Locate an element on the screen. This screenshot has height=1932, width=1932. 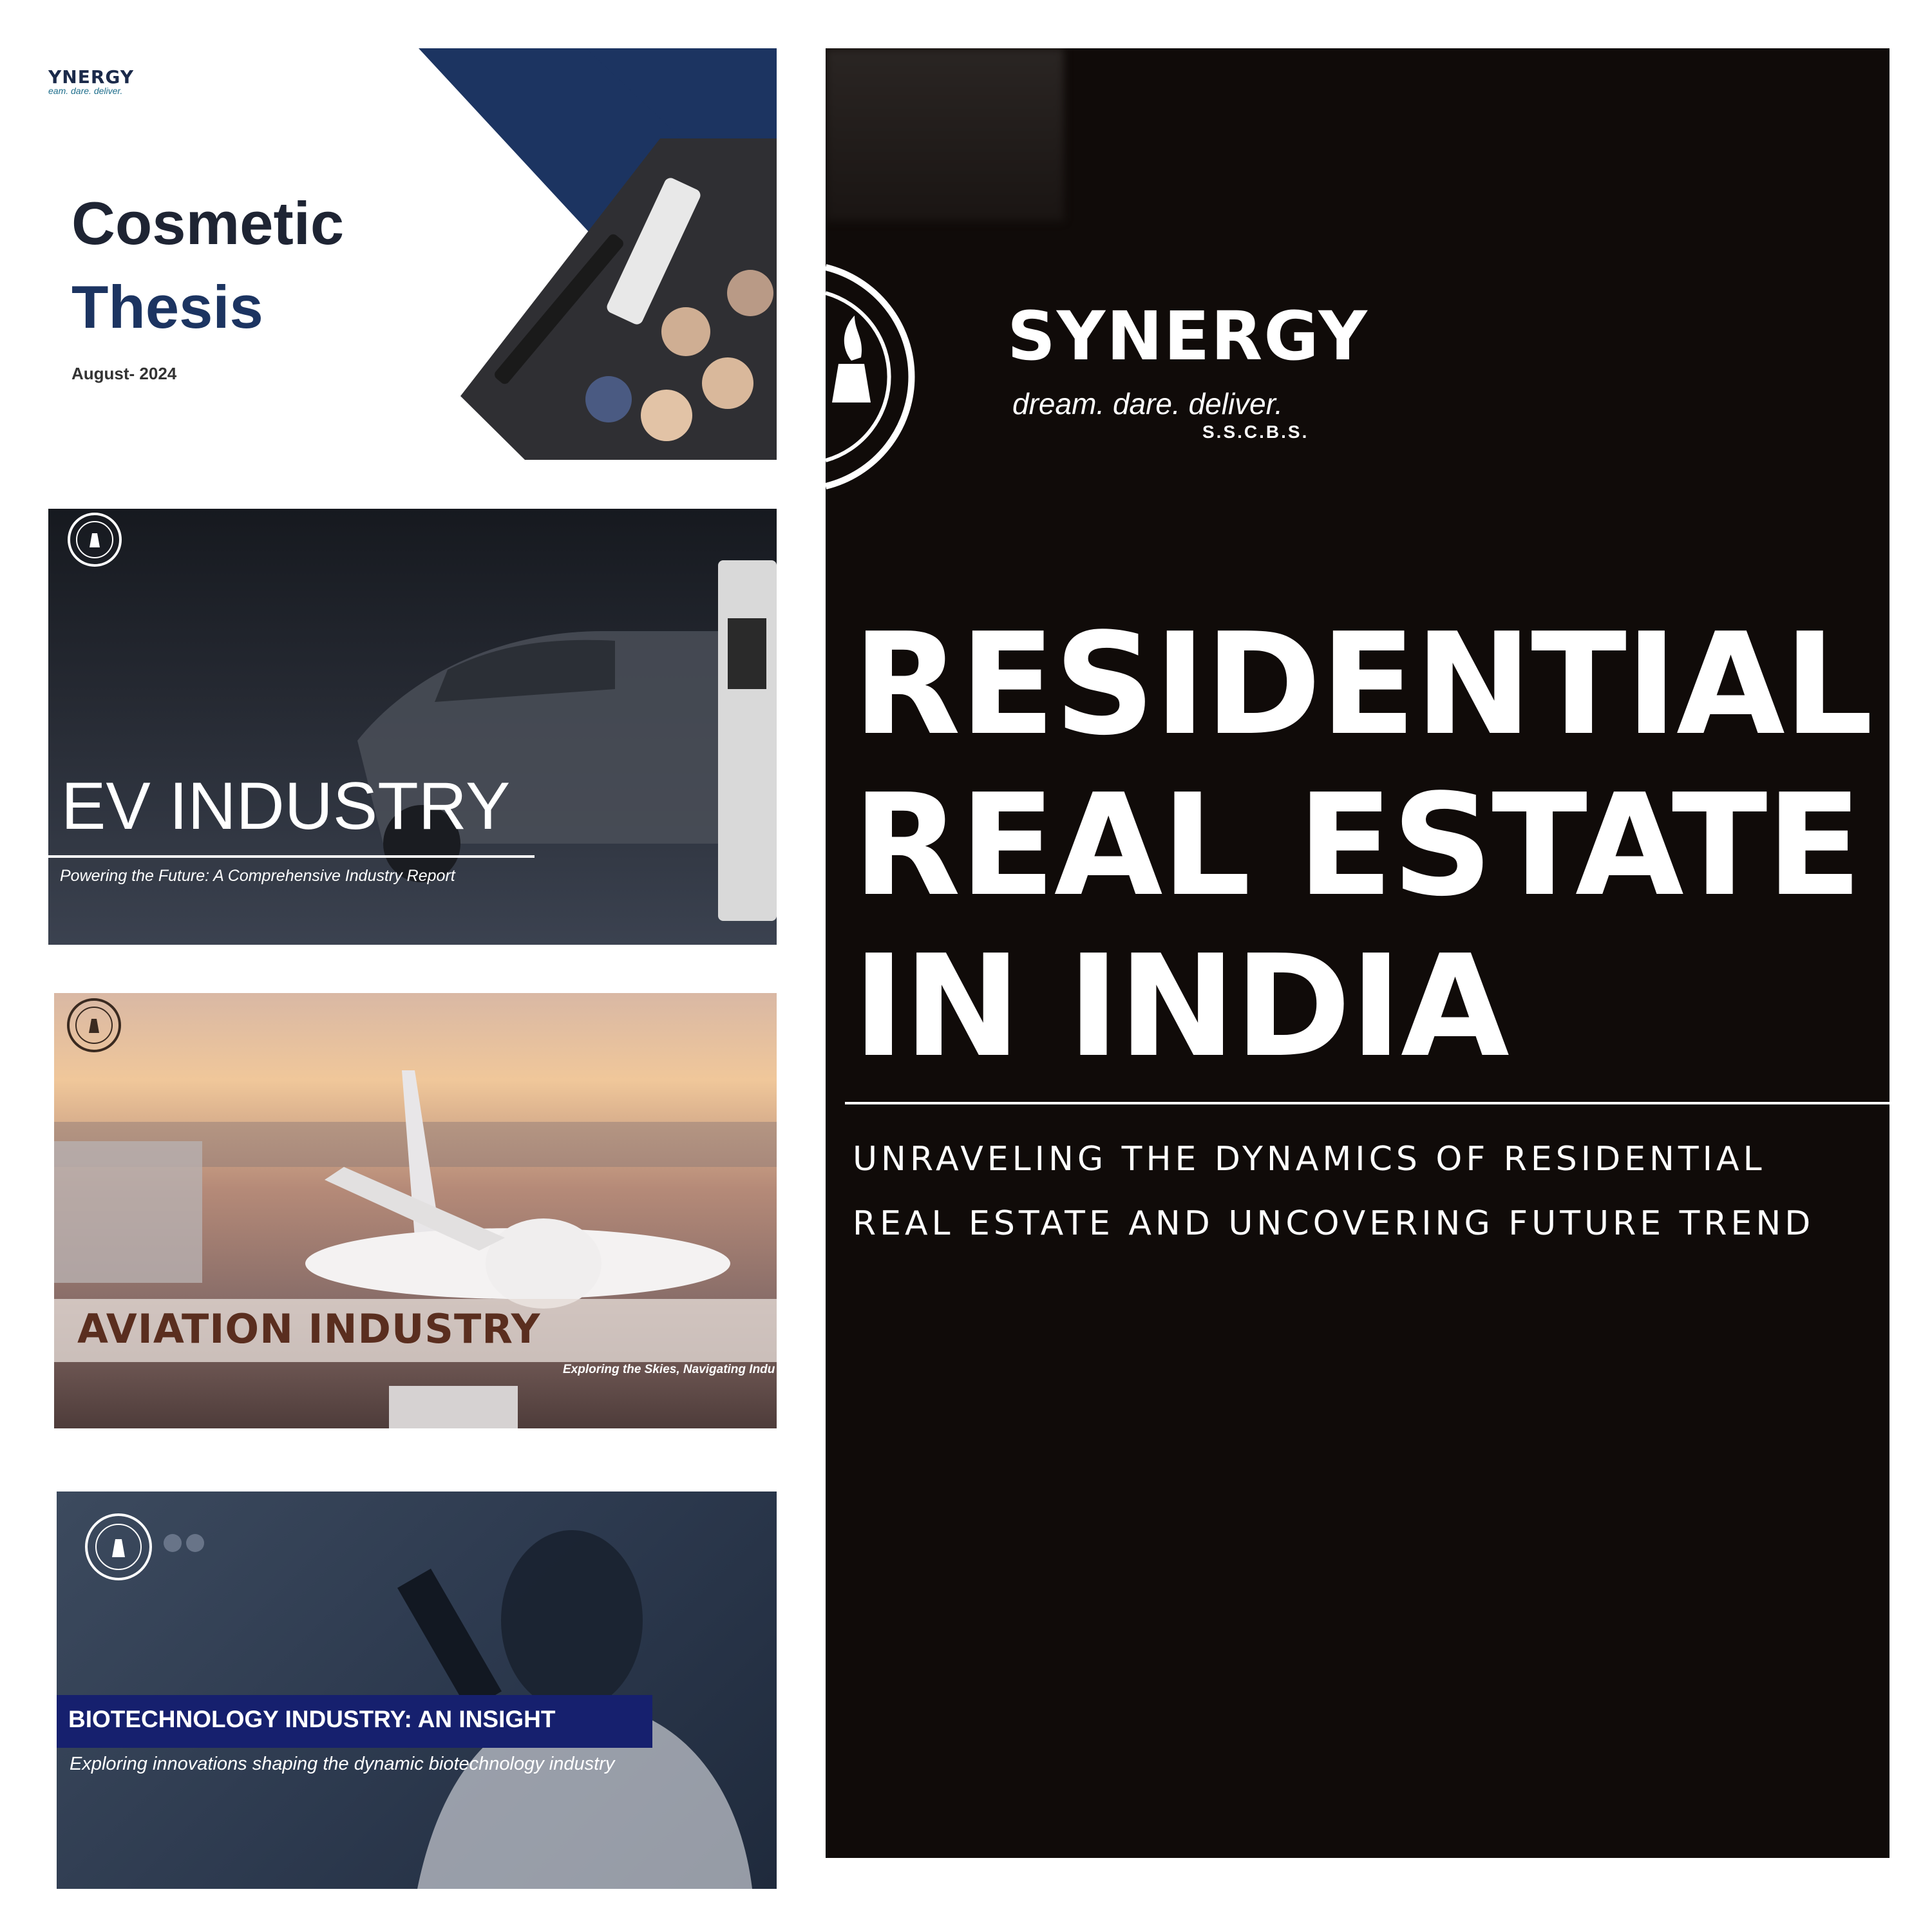
real-estate-subtitle-line1: UNRAVELING THE DYNAMICS OF RESIDENTIAL is located at coordinates (1309, 1159).